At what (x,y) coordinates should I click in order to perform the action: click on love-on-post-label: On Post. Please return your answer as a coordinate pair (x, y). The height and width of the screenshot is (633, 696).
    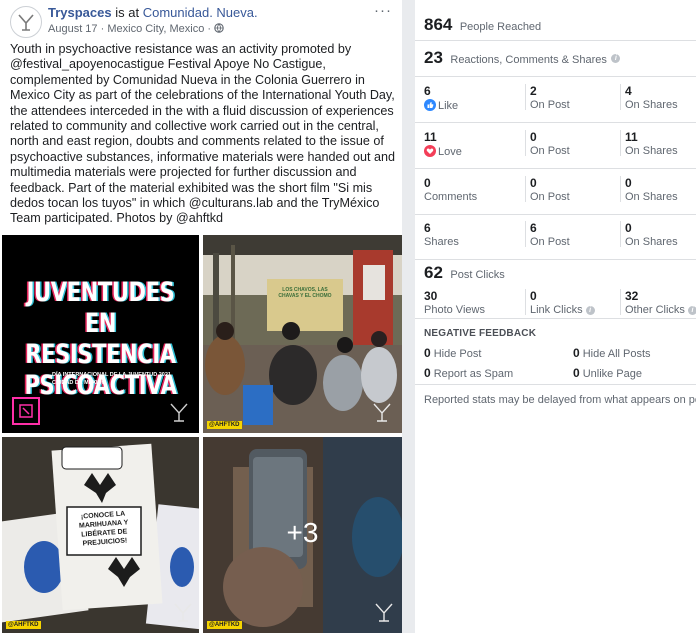
    Looking at the image, I should click on (550, 151).